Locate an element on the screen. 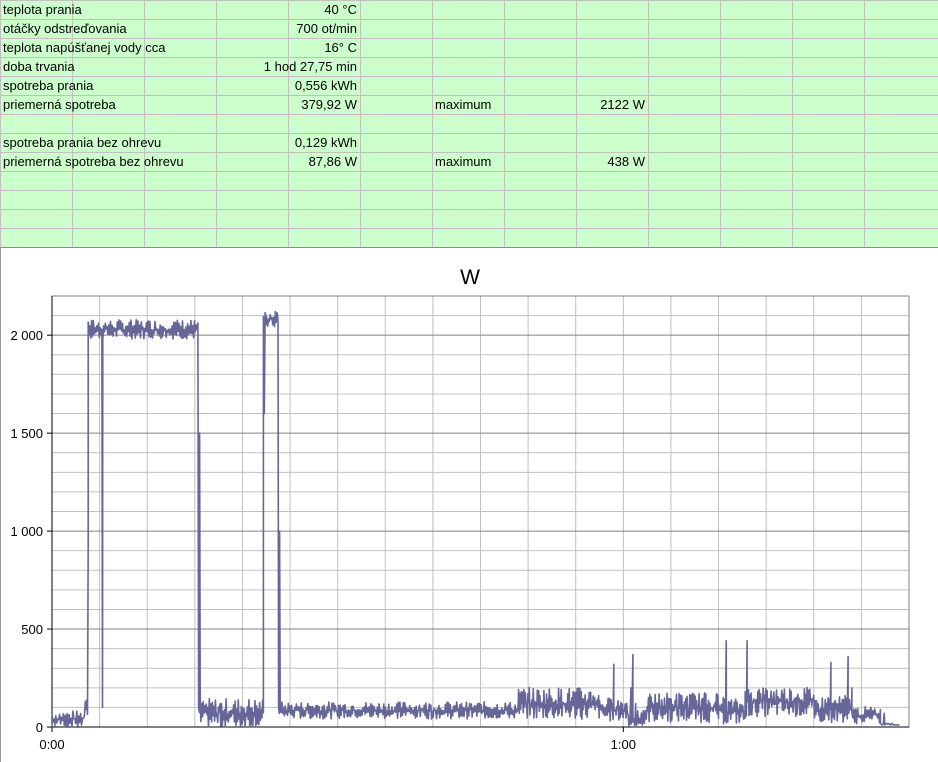  sheet-value-cell: 0,556 kWh is located at coordinates (250, 86).